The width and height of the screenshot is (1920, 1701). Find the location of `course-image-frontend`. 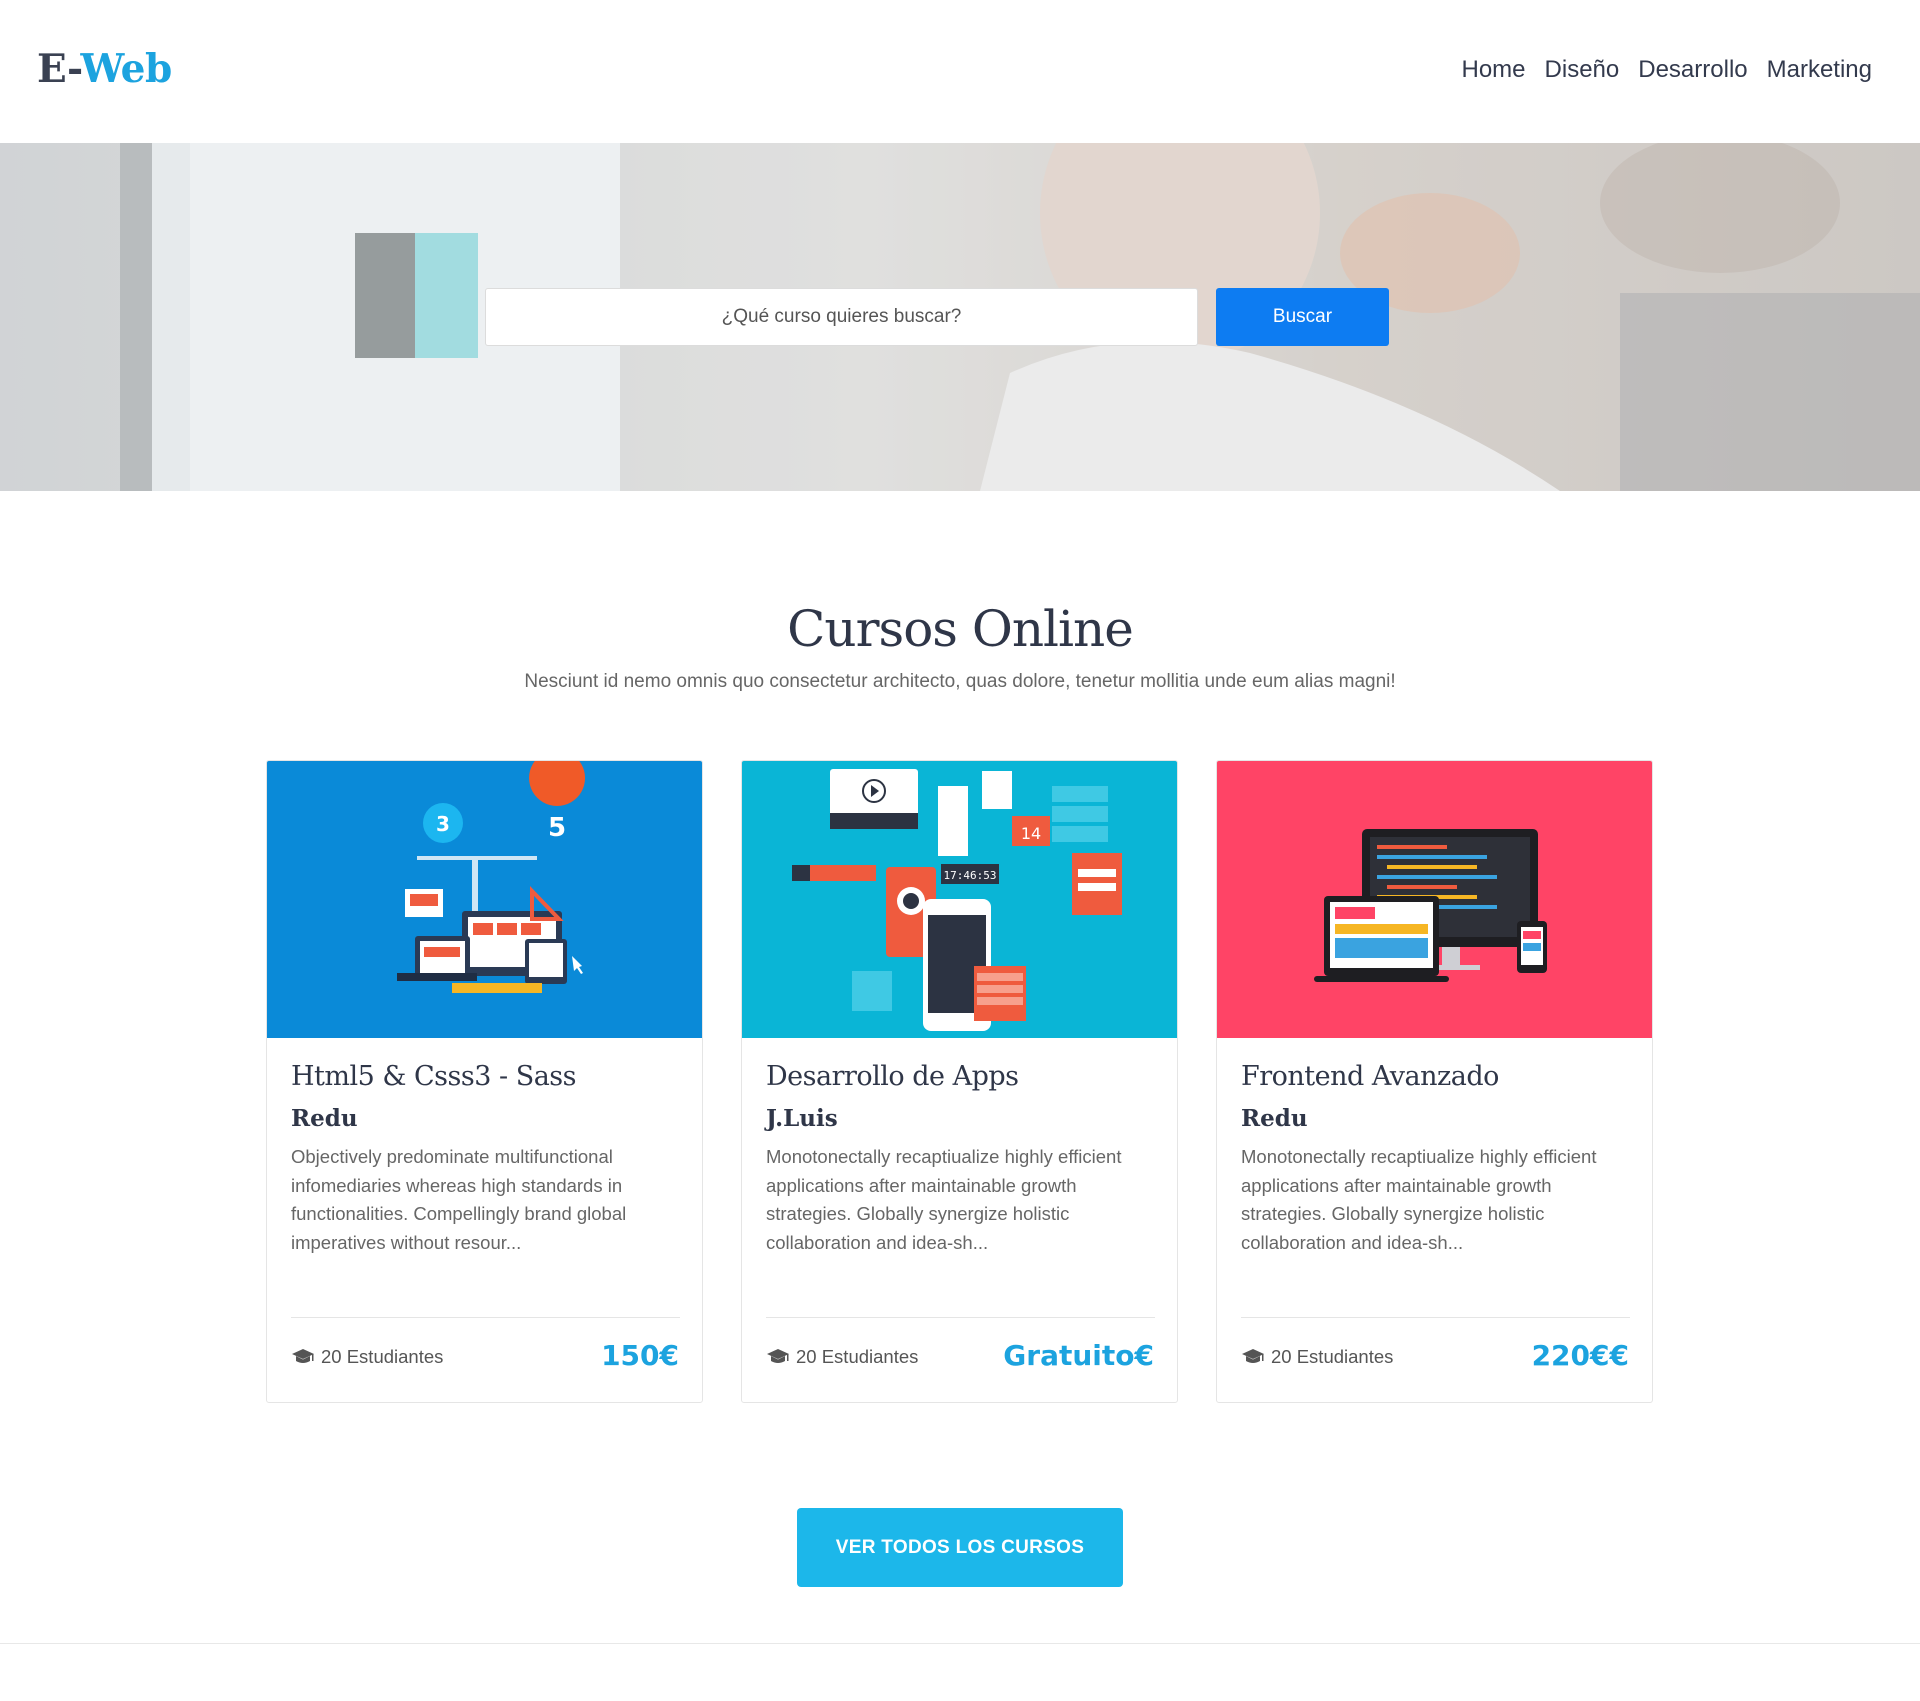

course-image-frontend is located at coordinates (1434, 899).